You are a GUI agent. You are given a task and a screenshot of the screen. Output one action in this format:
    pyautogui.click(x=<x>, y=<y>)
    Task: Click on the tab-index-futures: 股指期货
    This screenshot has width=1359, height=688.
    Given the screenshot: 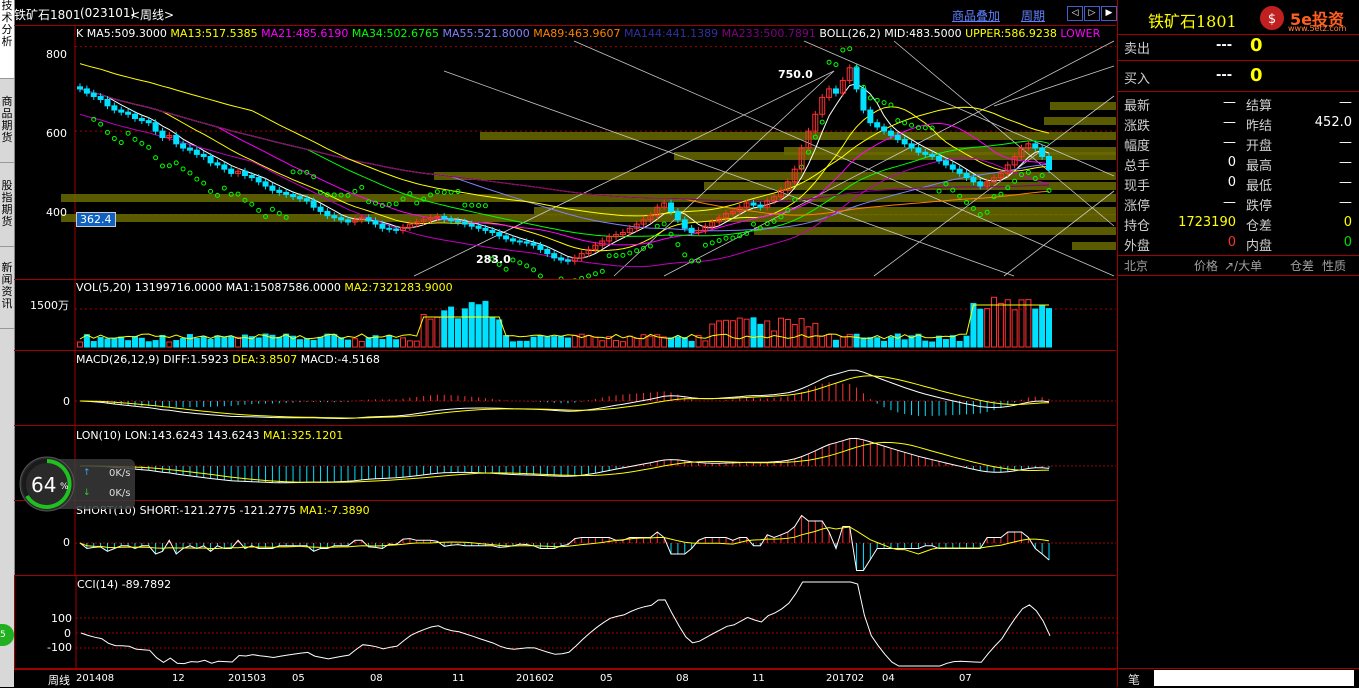 What is the action you would take?
    pyautogui.click(x=7, y=213)
    